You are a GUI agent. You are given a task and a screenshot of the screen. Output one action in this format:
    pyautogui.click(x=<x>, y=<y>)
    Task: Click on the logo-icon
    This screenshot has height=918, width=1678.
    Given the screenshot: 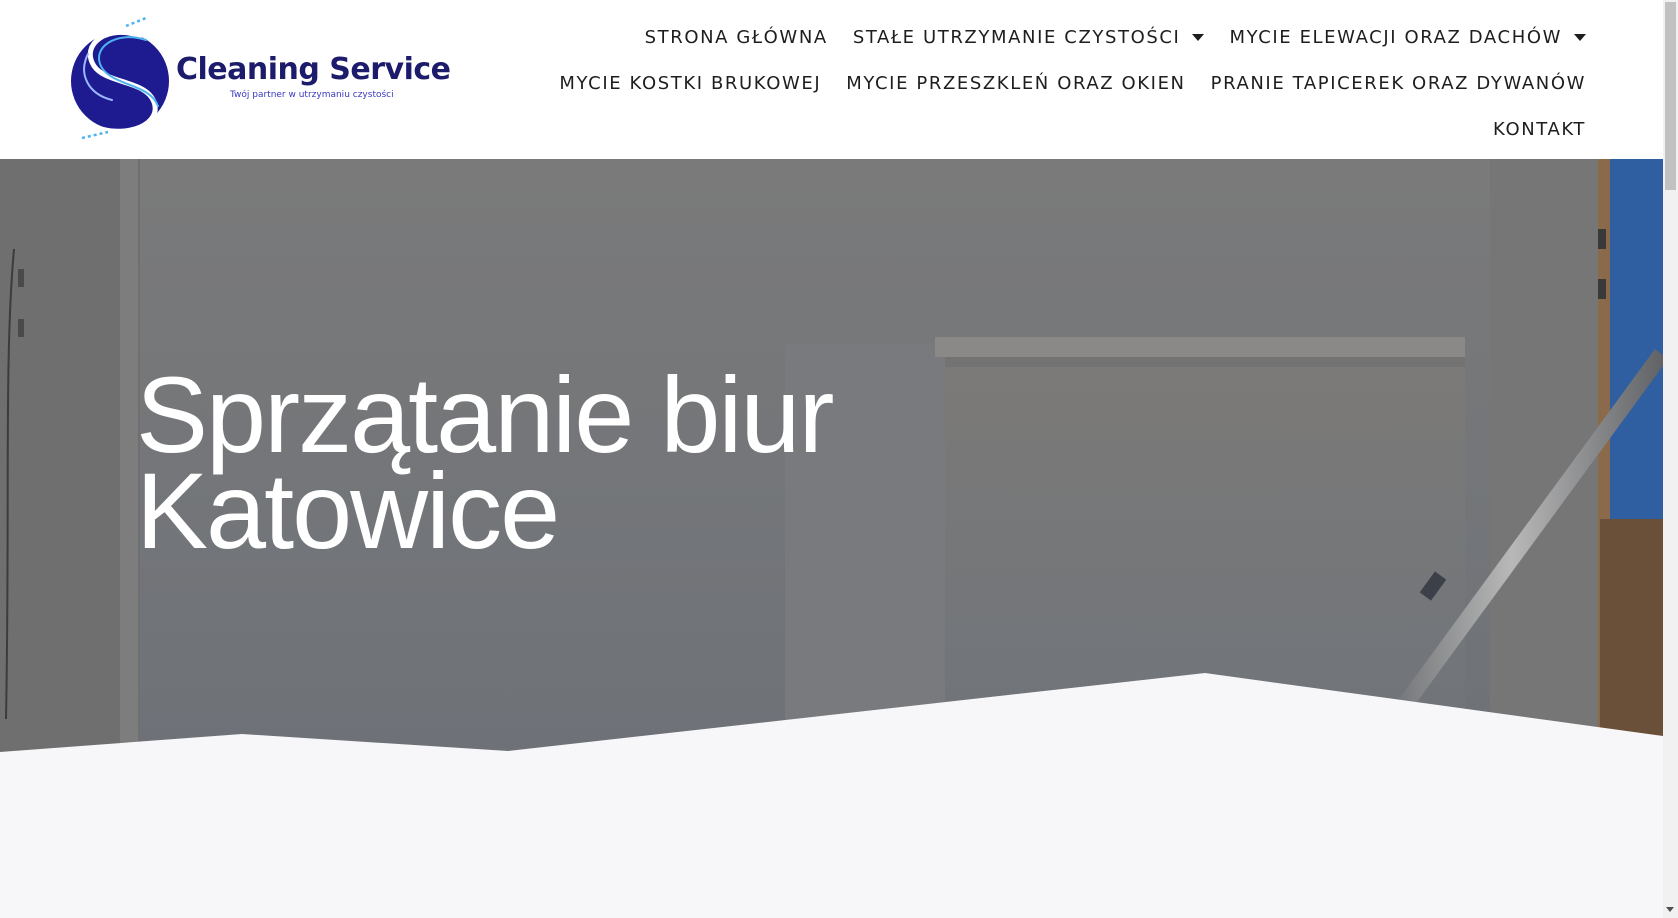 What is the action you would take?
    pyautogui.click(x=120, y=78)
    